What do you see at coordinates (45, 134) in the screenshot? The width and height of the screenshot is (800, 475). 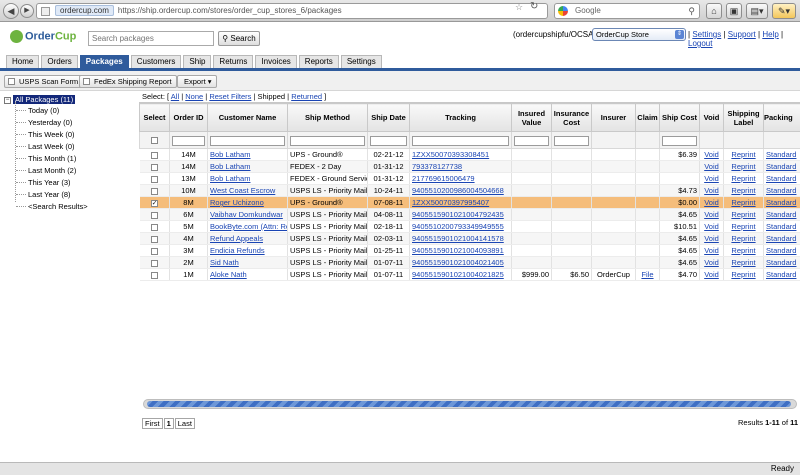 I see `tree-item-this-week: This Week (0)` at bounding box center [45, 134].